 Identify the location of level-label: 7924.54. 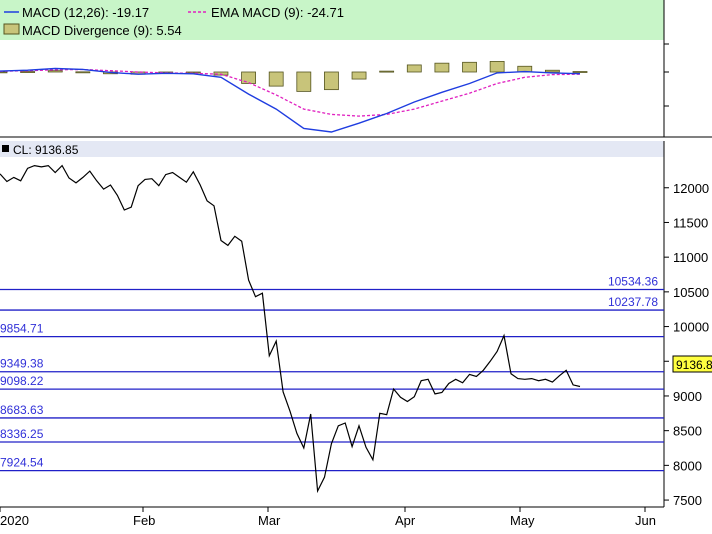
(22, 463).